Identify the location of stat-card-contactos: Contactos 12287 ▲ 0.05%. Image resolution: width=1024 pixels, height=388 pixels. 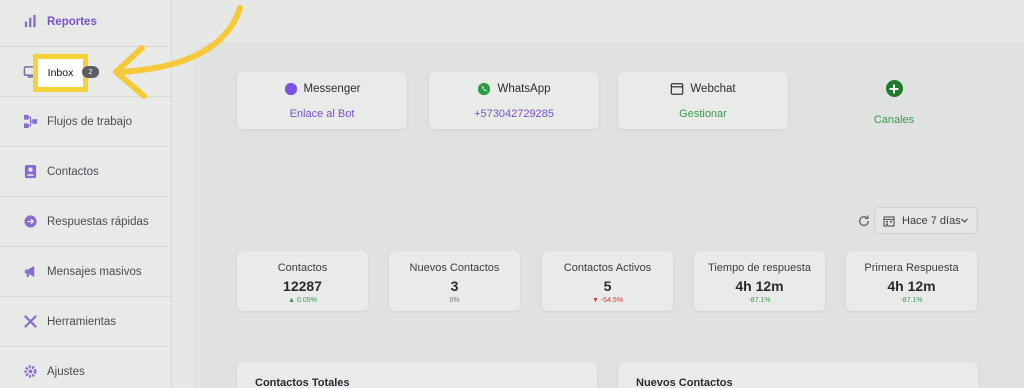
(302, 281).